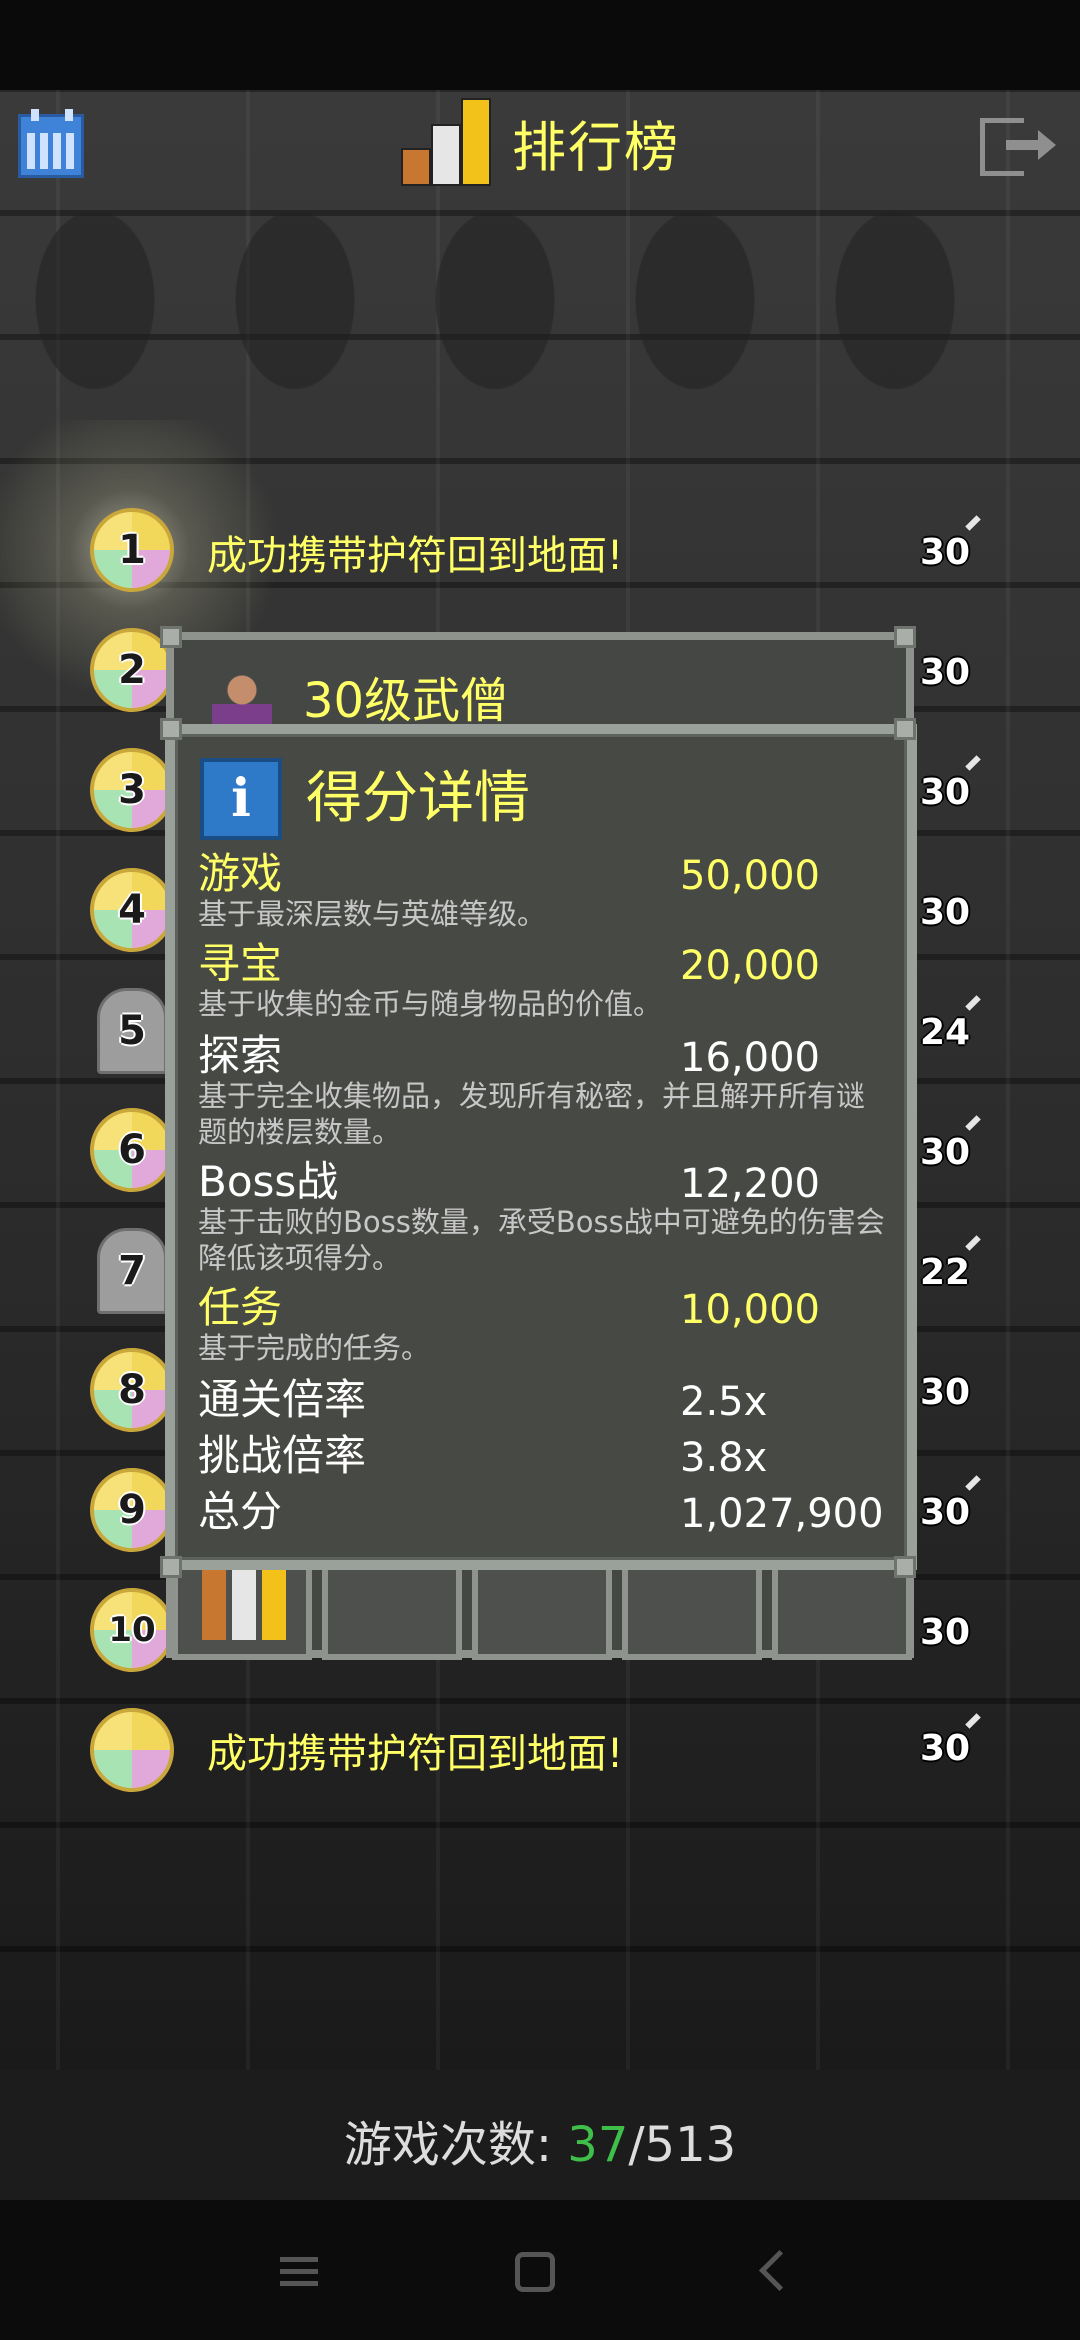 This screenshot has height=2340, width=1080. I want to click on current-run-text: 成功携带护符回到地面!, so click(415, 1754).